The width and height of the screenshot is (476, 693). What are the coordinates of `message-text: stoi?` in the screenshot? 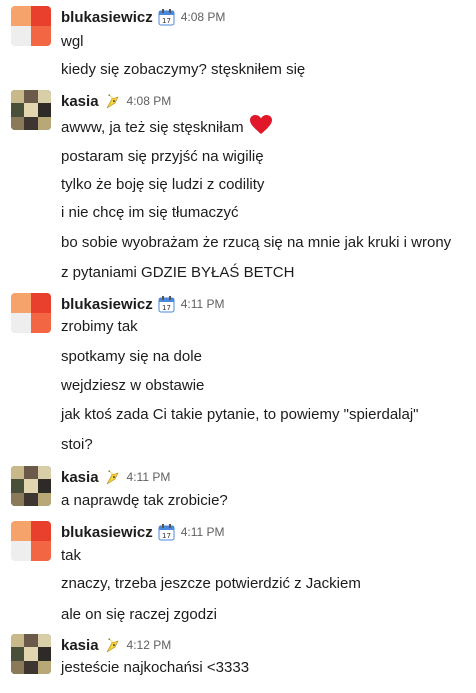 It's located at (77, 444).